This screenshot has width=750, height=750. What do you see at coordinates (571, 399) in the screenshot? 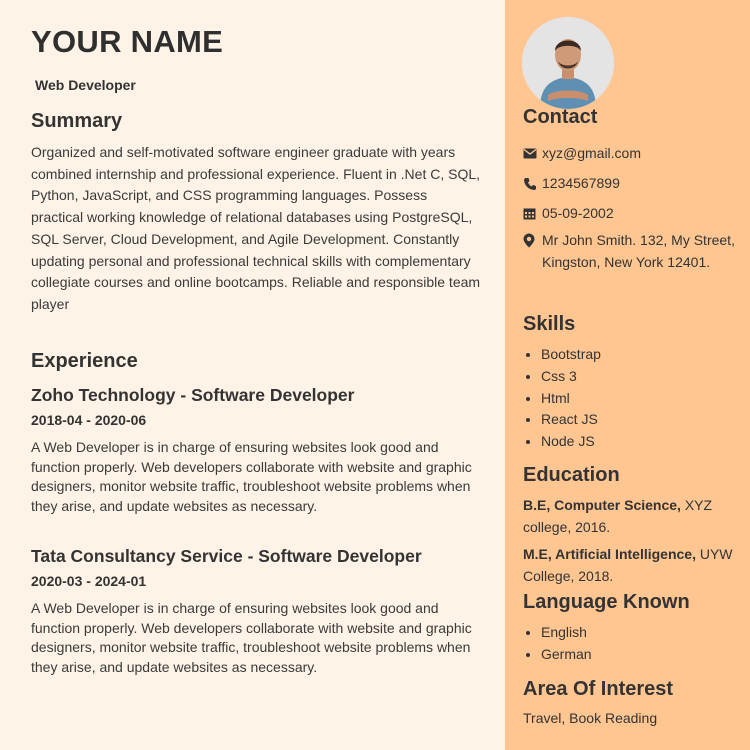
I see `skill-item: Html` at bounding box center [571, 399].